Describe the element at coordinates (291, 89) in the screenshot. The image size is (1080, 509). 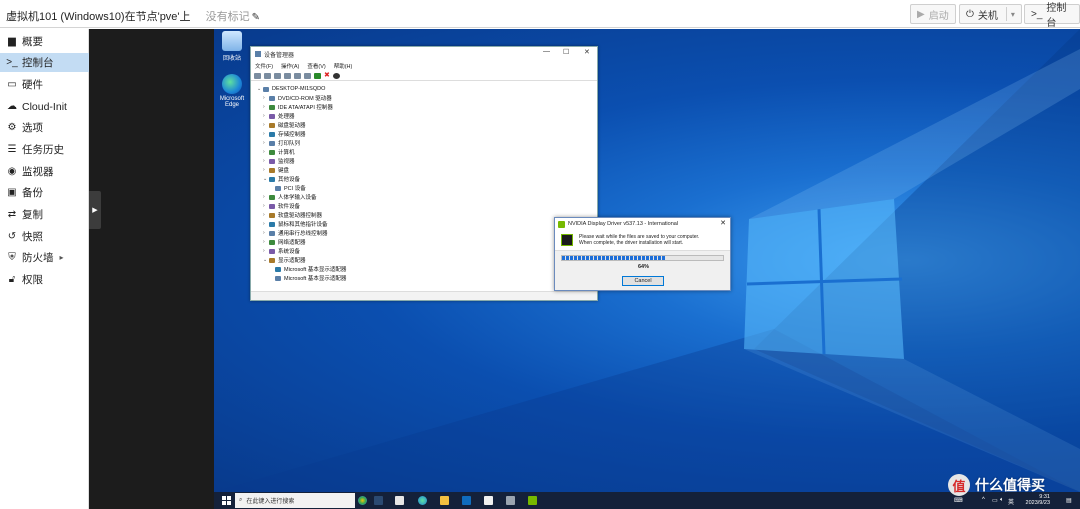
I see `tree-root: ⌄ DESKTOP-MI1SQDO` at that location.